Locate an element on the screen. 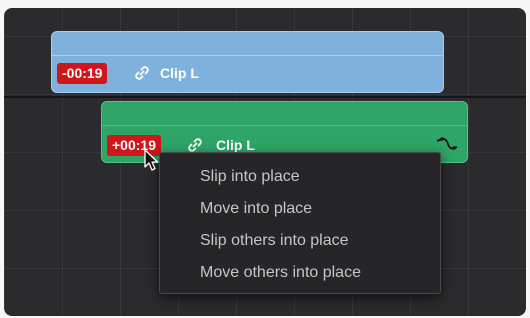 Image resolution: width=530 pixels, height=318 pixels. timeline-clip-top: -00:19 Clip L is located at coordinates (247, 62).